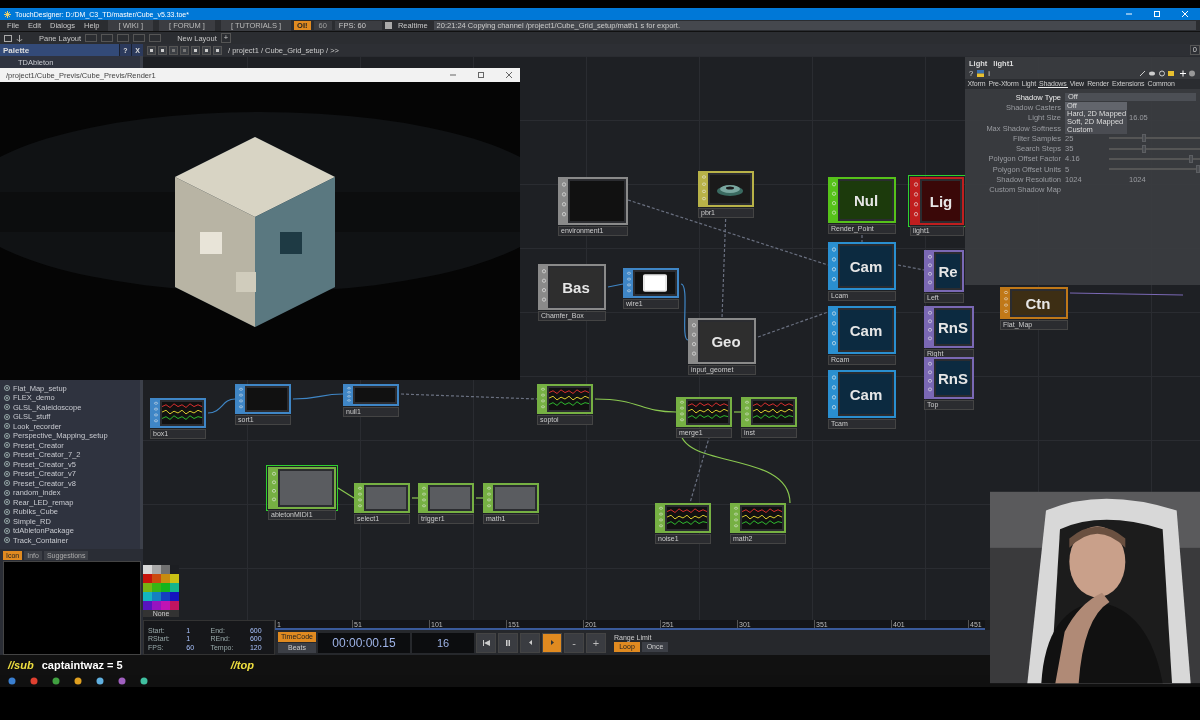  I want to click on overlay-command: captaintwaz = 5, so click(82, 665).